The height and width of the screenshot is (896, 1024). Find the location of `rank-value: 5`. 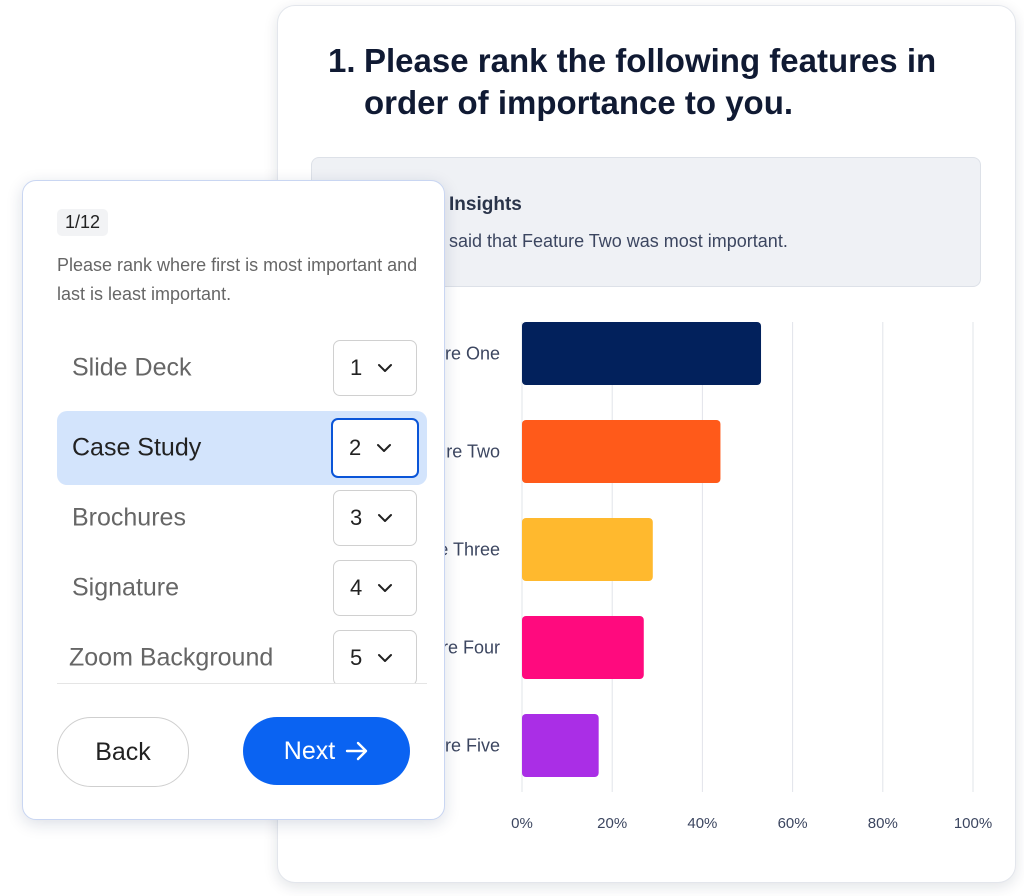

rank-value: 5 is located at coordinates (356, 657).